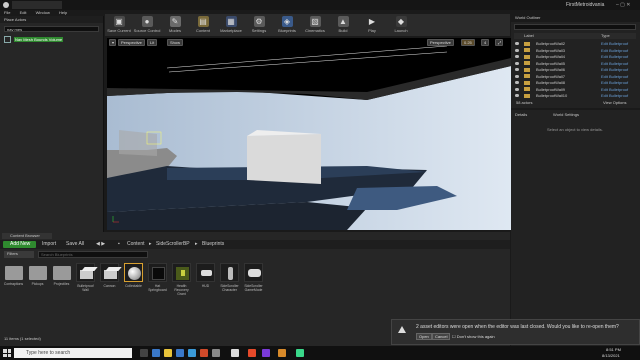 This screenshot has height=360, width=640. What do you see at coordinates (575, 96) in the screenshot?
I see `outliner-row: BulletproofWall10 Edit Bulletproof` at bounding box center [575, 96].